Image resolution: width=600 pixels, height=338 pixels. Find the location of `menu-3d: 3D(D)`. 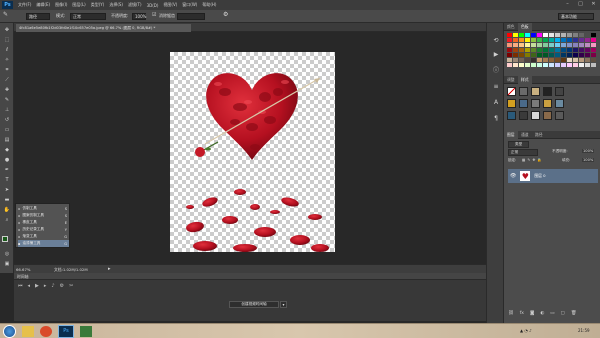

menu-3d: 3D(D) is located at coordinates (153, 5).